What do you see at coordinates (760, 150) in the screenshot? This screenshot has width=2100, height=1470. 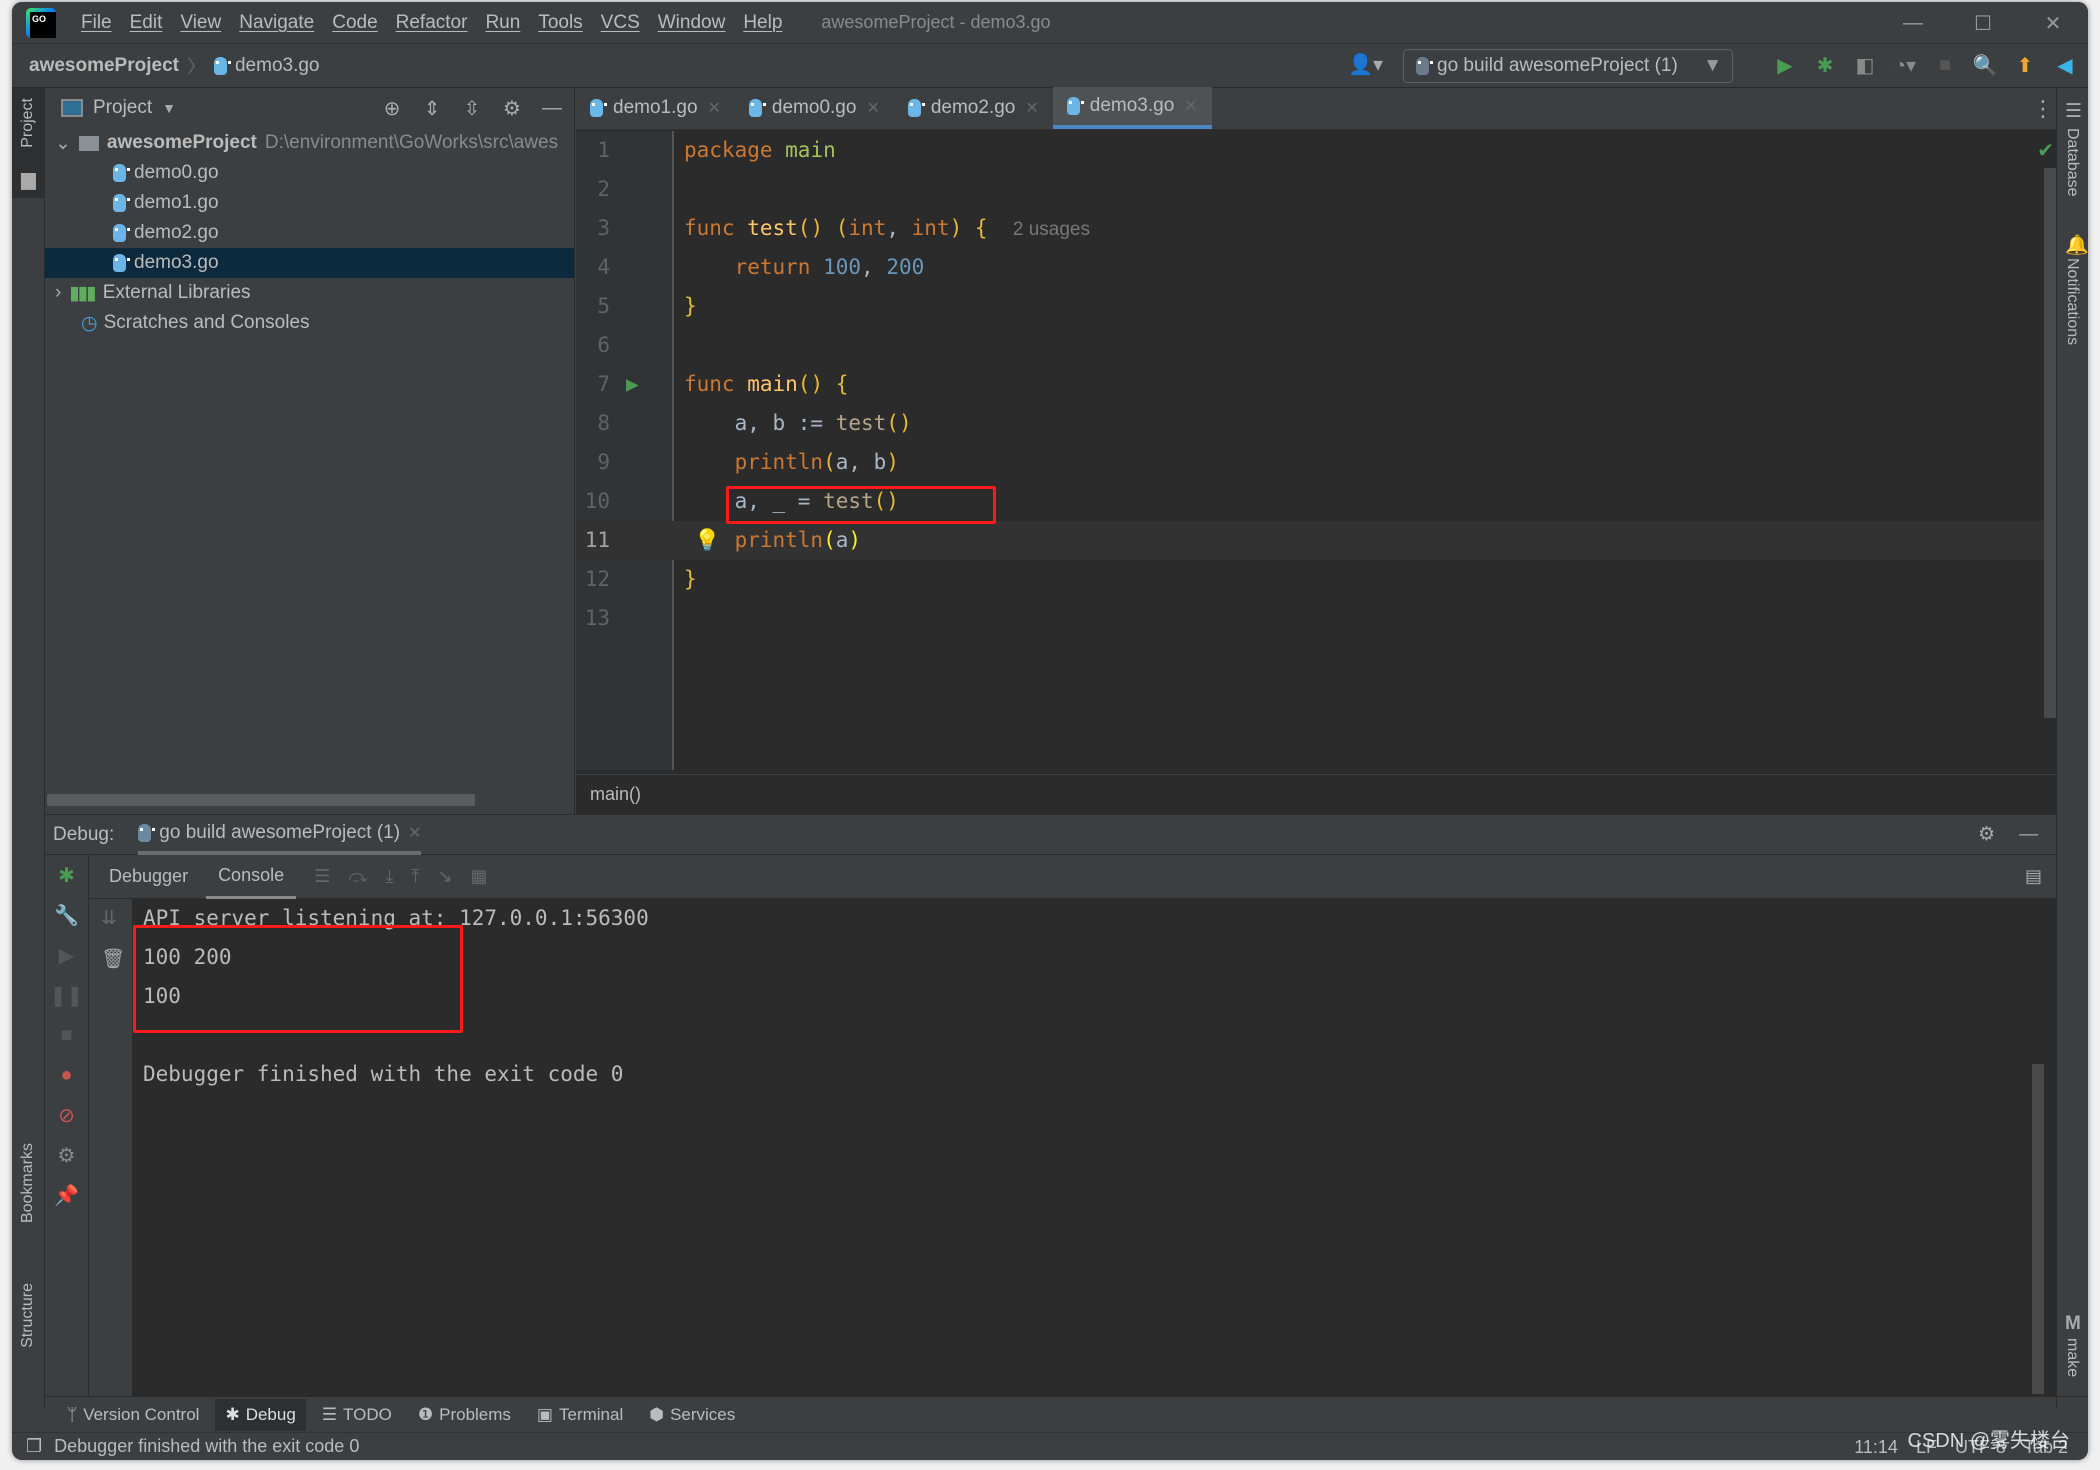 I see `code-text: package main` at bounding box center [760, 150].